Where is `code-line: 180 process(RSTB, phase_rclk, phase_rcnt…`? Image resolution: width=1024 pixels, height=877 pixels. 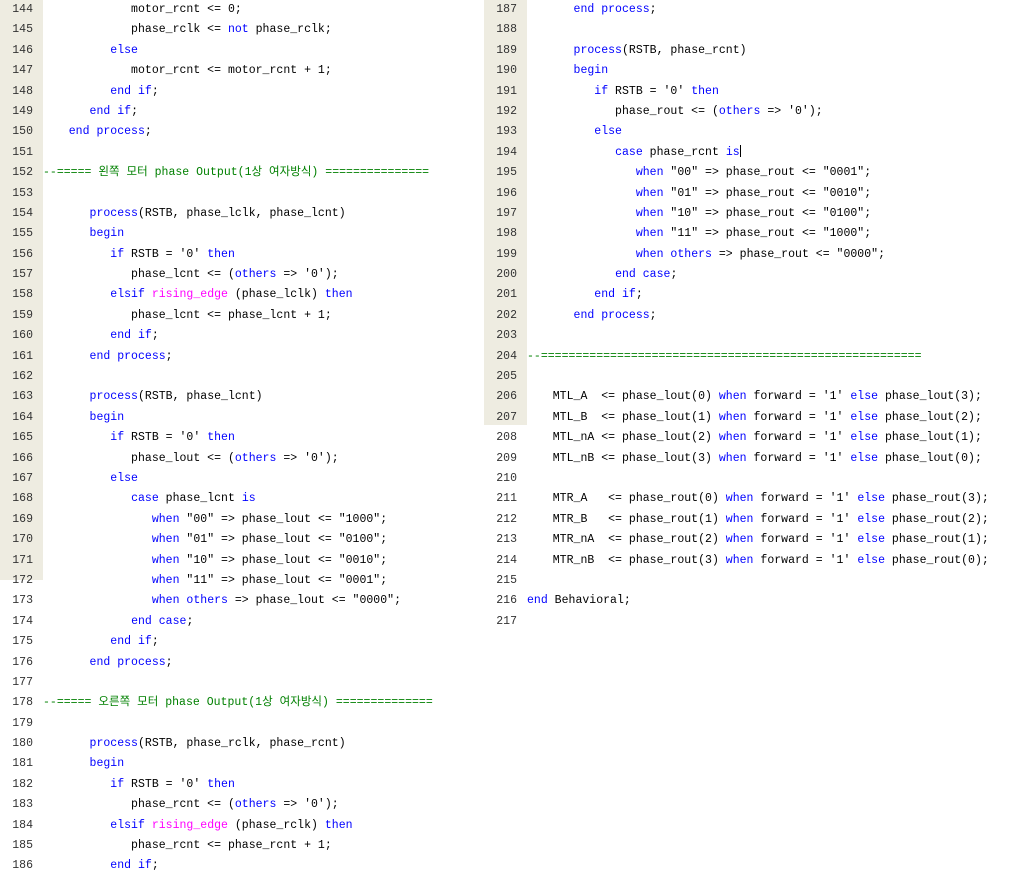
code-line: 180 process(RSTB, phase_rclk, phase_rcnt… is located at coordinates (235, 744).